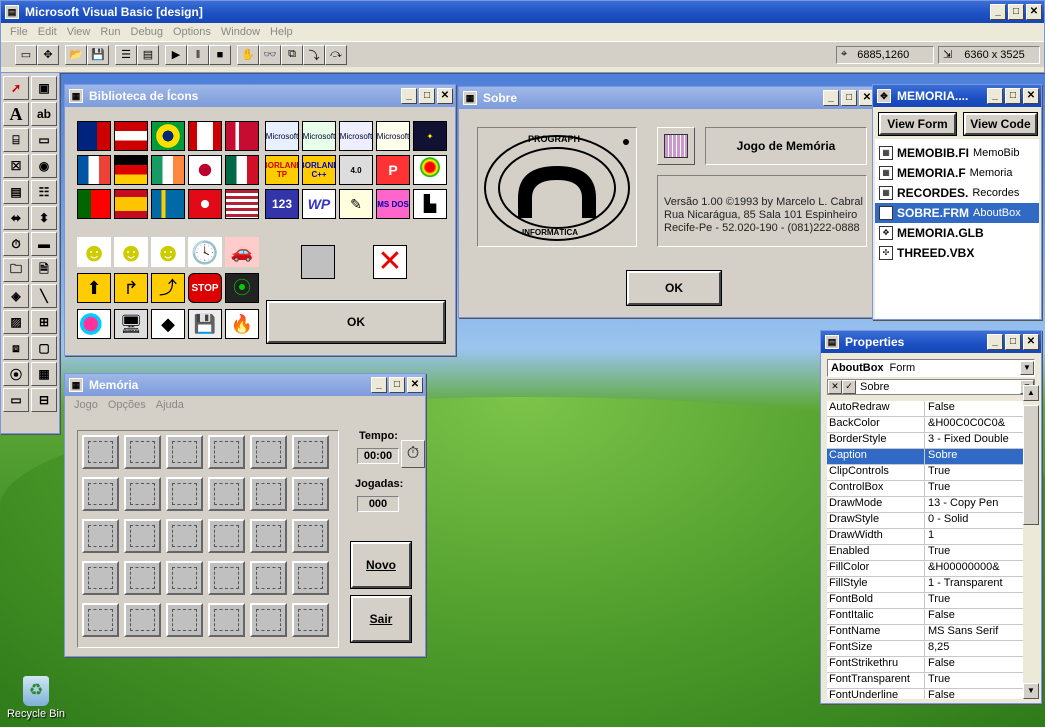 This screenshot has width=1045, height=727. I want to click on borland-tp-icon: BORLAND TP, so click(282, 170).